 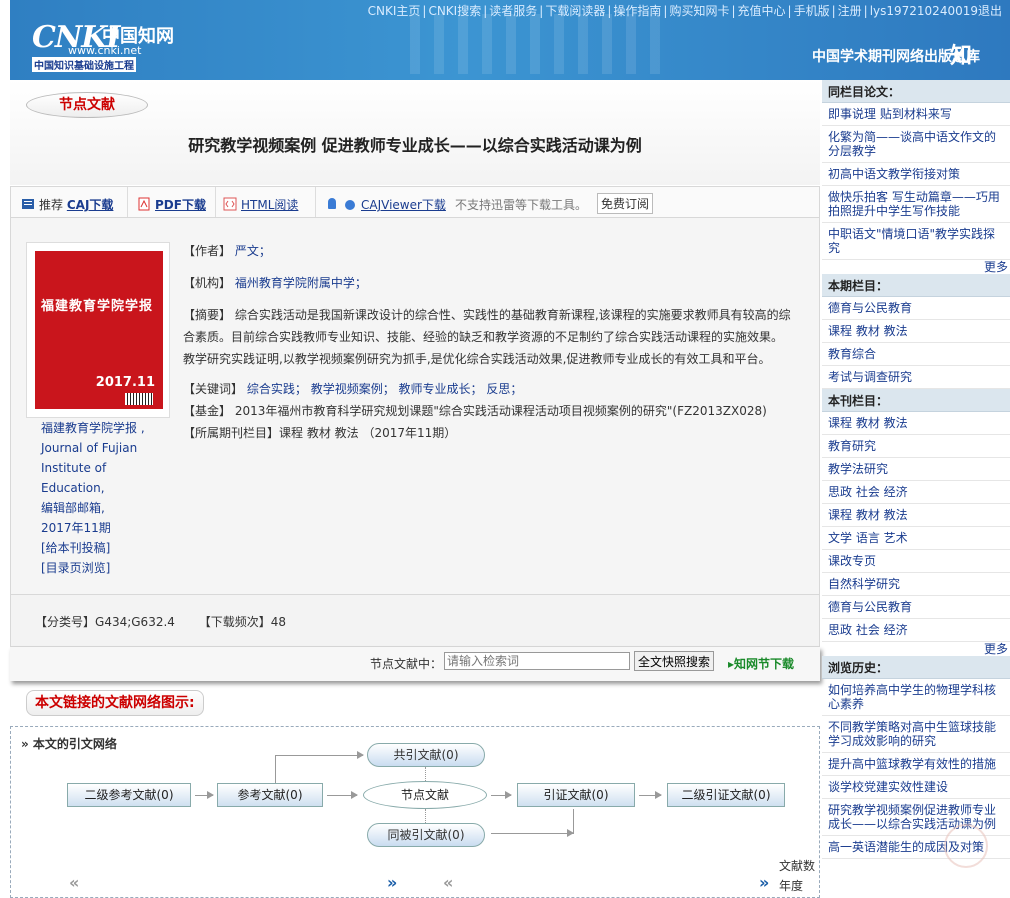 I want to click on pdf-download: PDF下载, so click(x=171, y=204).